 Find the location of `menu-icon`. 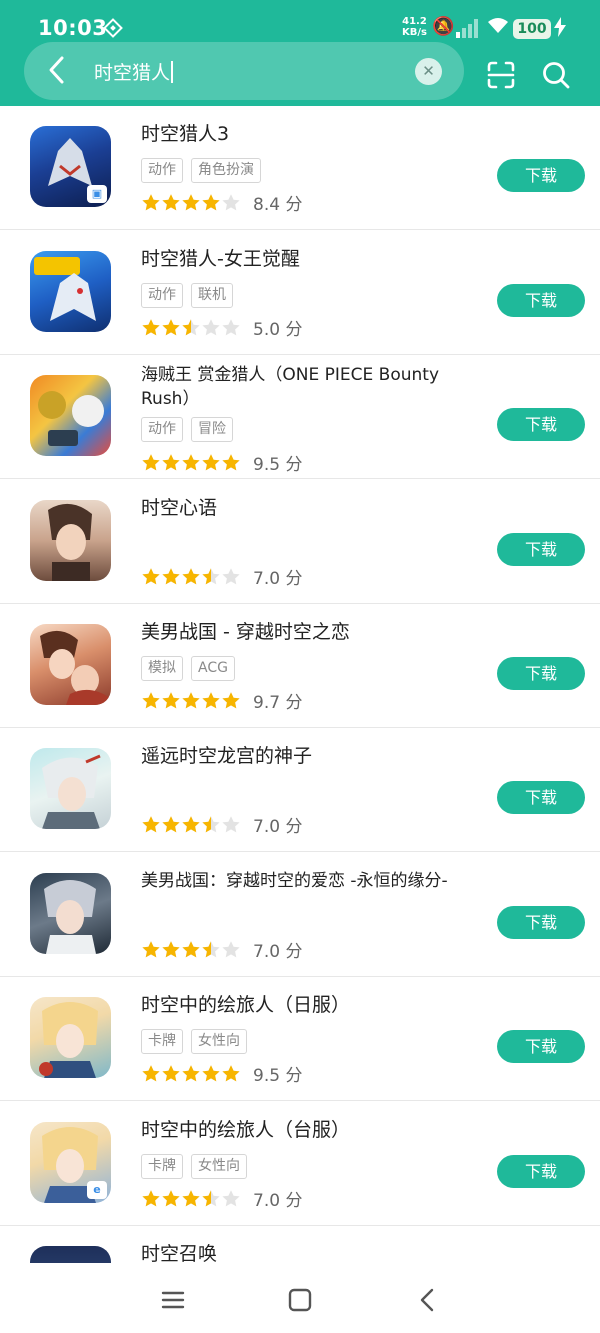

menu-icon is located at coordinates (173, 1300).